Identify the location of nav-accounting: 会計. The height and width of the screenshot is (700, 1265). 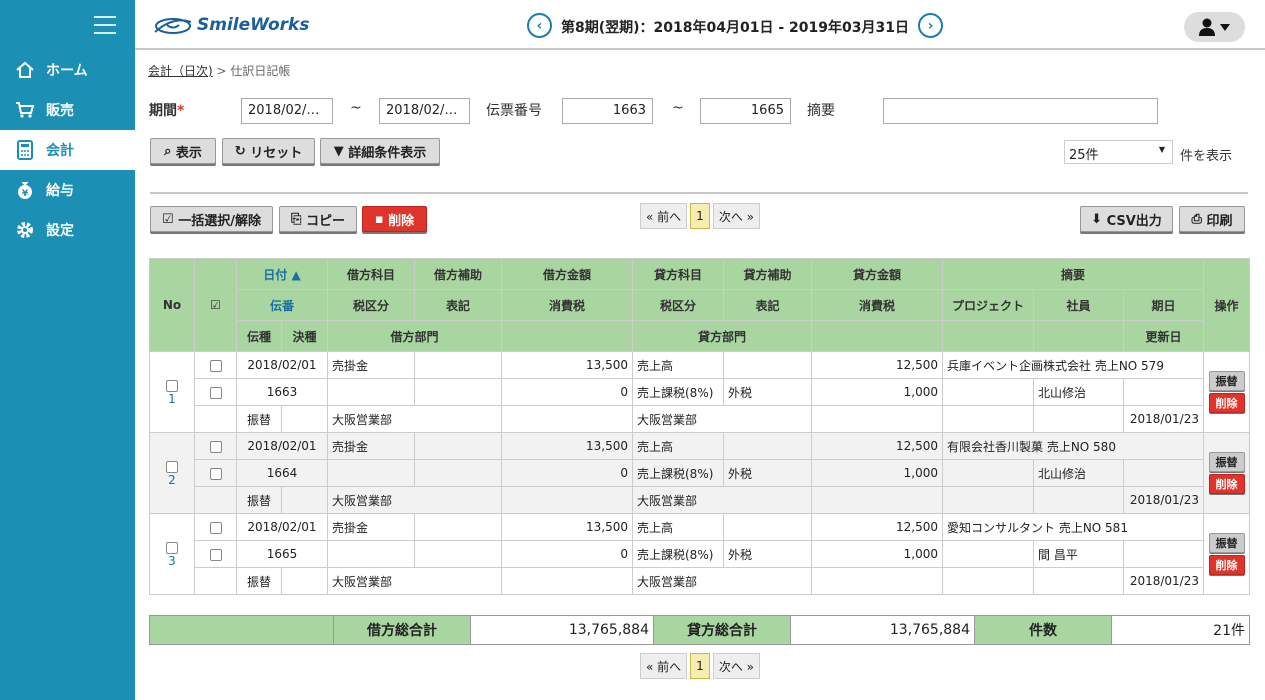
(67, 150).